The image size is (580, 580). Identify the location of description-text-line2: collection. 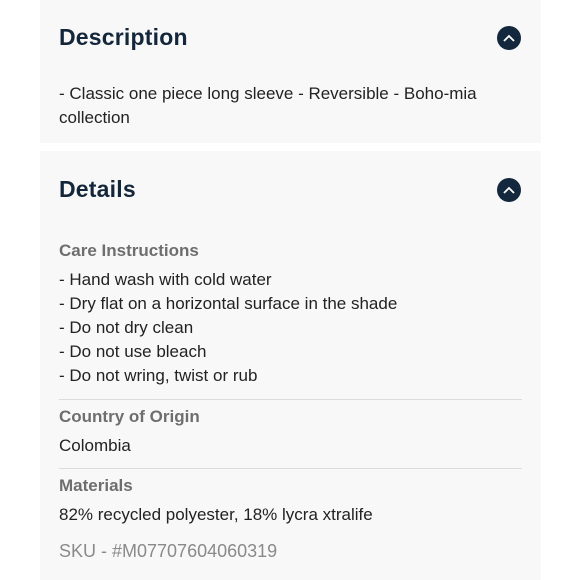
(94, 117).